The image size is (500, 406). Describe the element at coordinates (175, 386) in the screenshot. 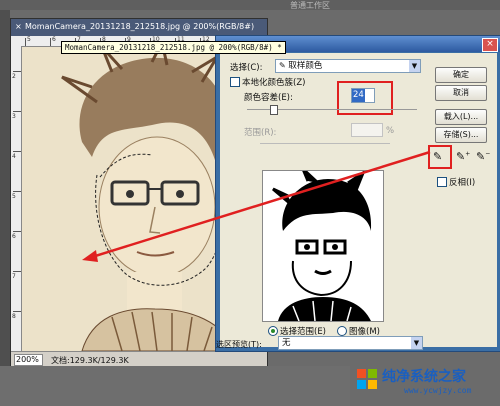

I see `bottom-workspace` at that location.